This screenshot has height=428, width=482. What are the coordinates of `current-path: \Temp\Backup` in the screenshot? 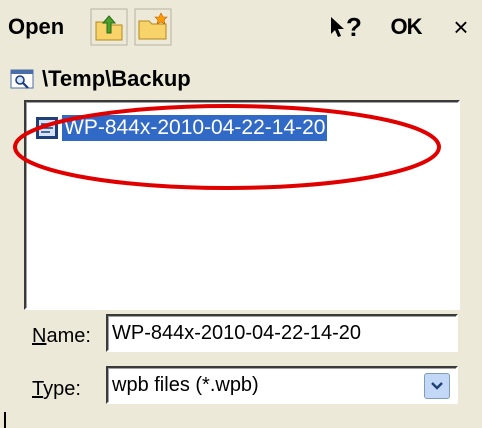 It's located at (100, 79).